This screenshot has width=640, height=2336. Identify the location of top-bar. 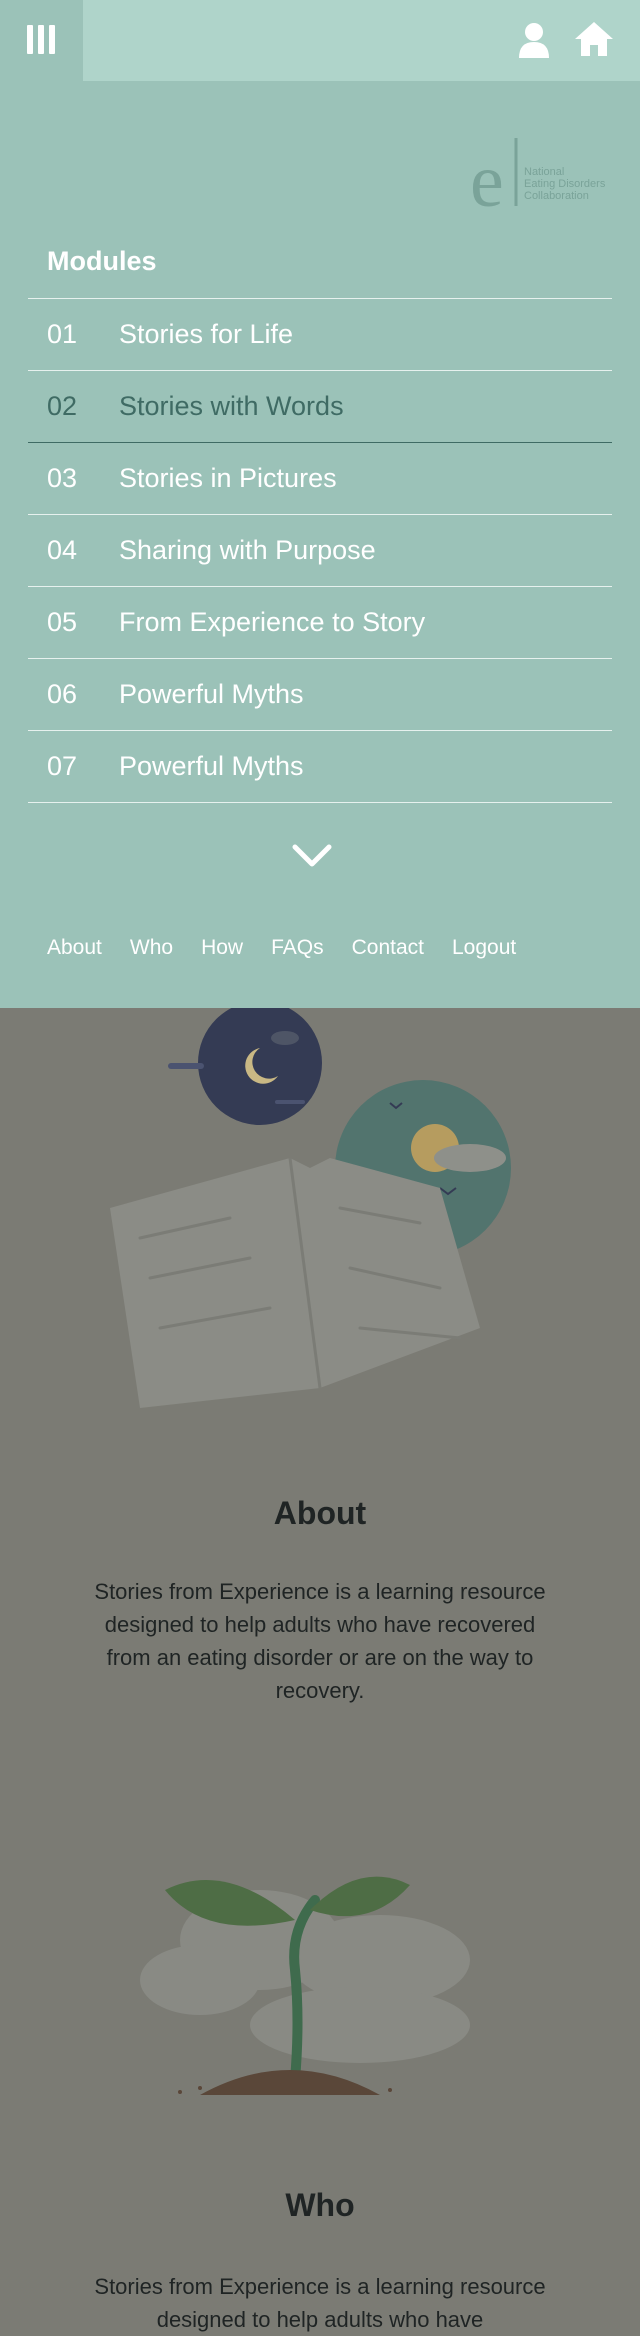
(320, 40).